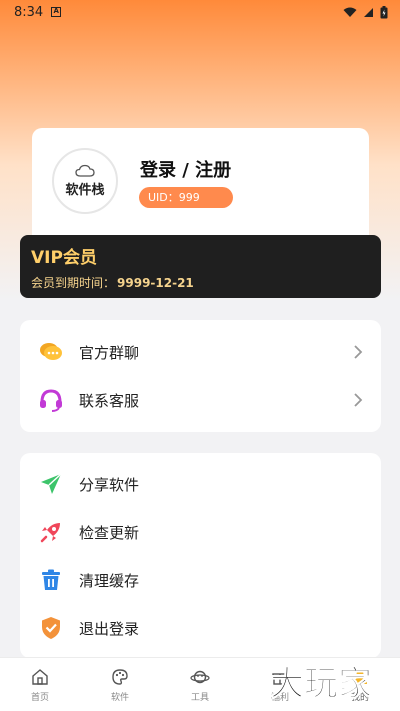  Describe the element at coordinates (200, 282) in the screenshot. I see `vip-expire-line: 会员到期时间： 9999-12-21` at that location.